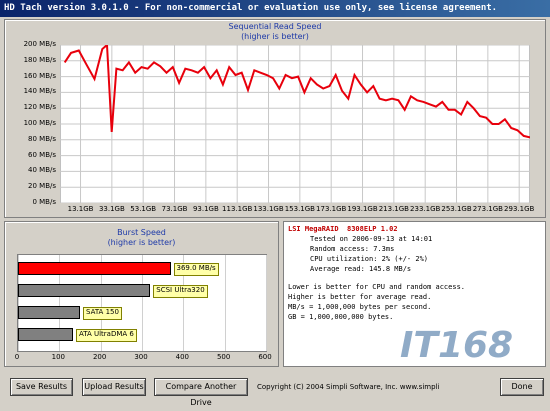  Describe the element at coordinates (141, 232) in the screenshot. I see `burst-chart-title: Burst Speed` at that location.